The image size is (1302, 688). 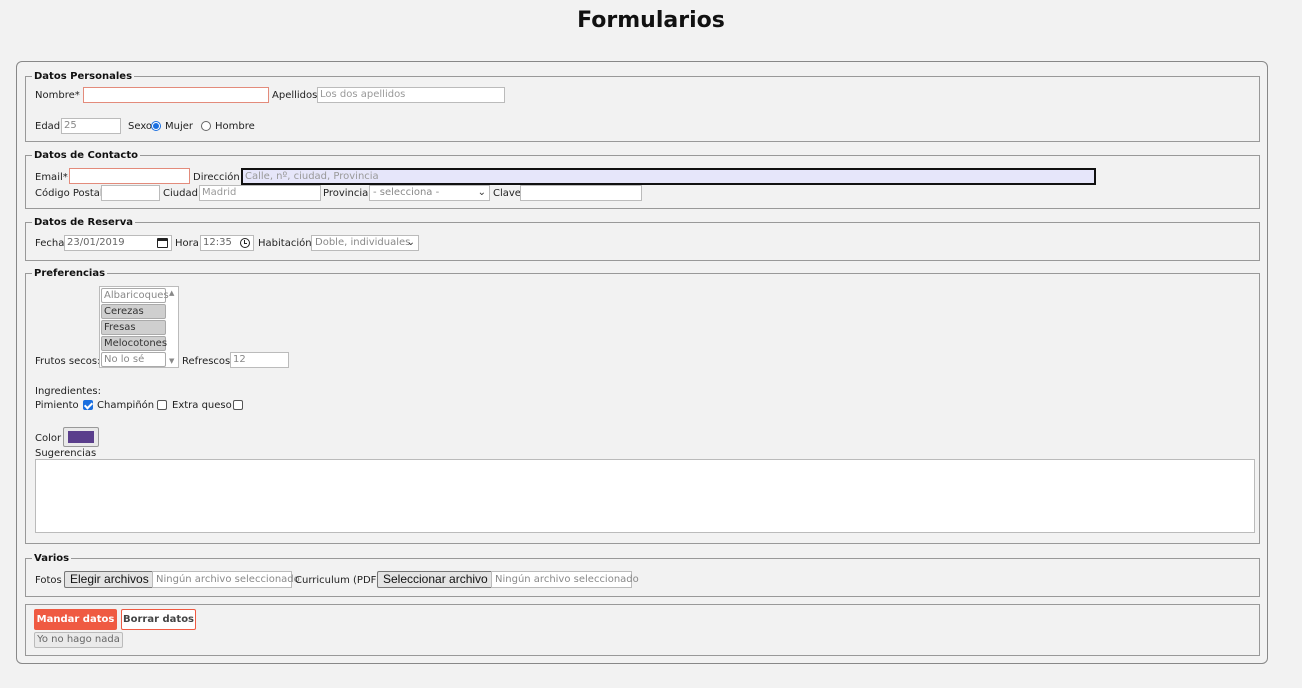 What do you see at coordinates (171, 293) in the screenshot?
I see `scroll-up-icon: ▲` at bounding box center [171, 293].